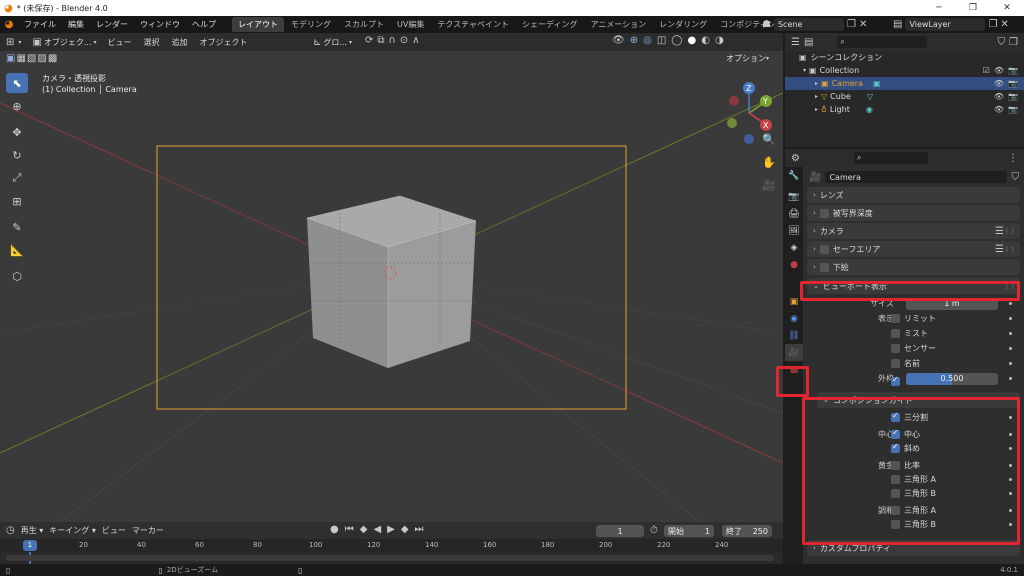 The image size is (1024, 576). What do you see at coordinates (204, 24) in the screenshot?
I see `menu-help: ヘルプ` at bounding box center [204, 24].